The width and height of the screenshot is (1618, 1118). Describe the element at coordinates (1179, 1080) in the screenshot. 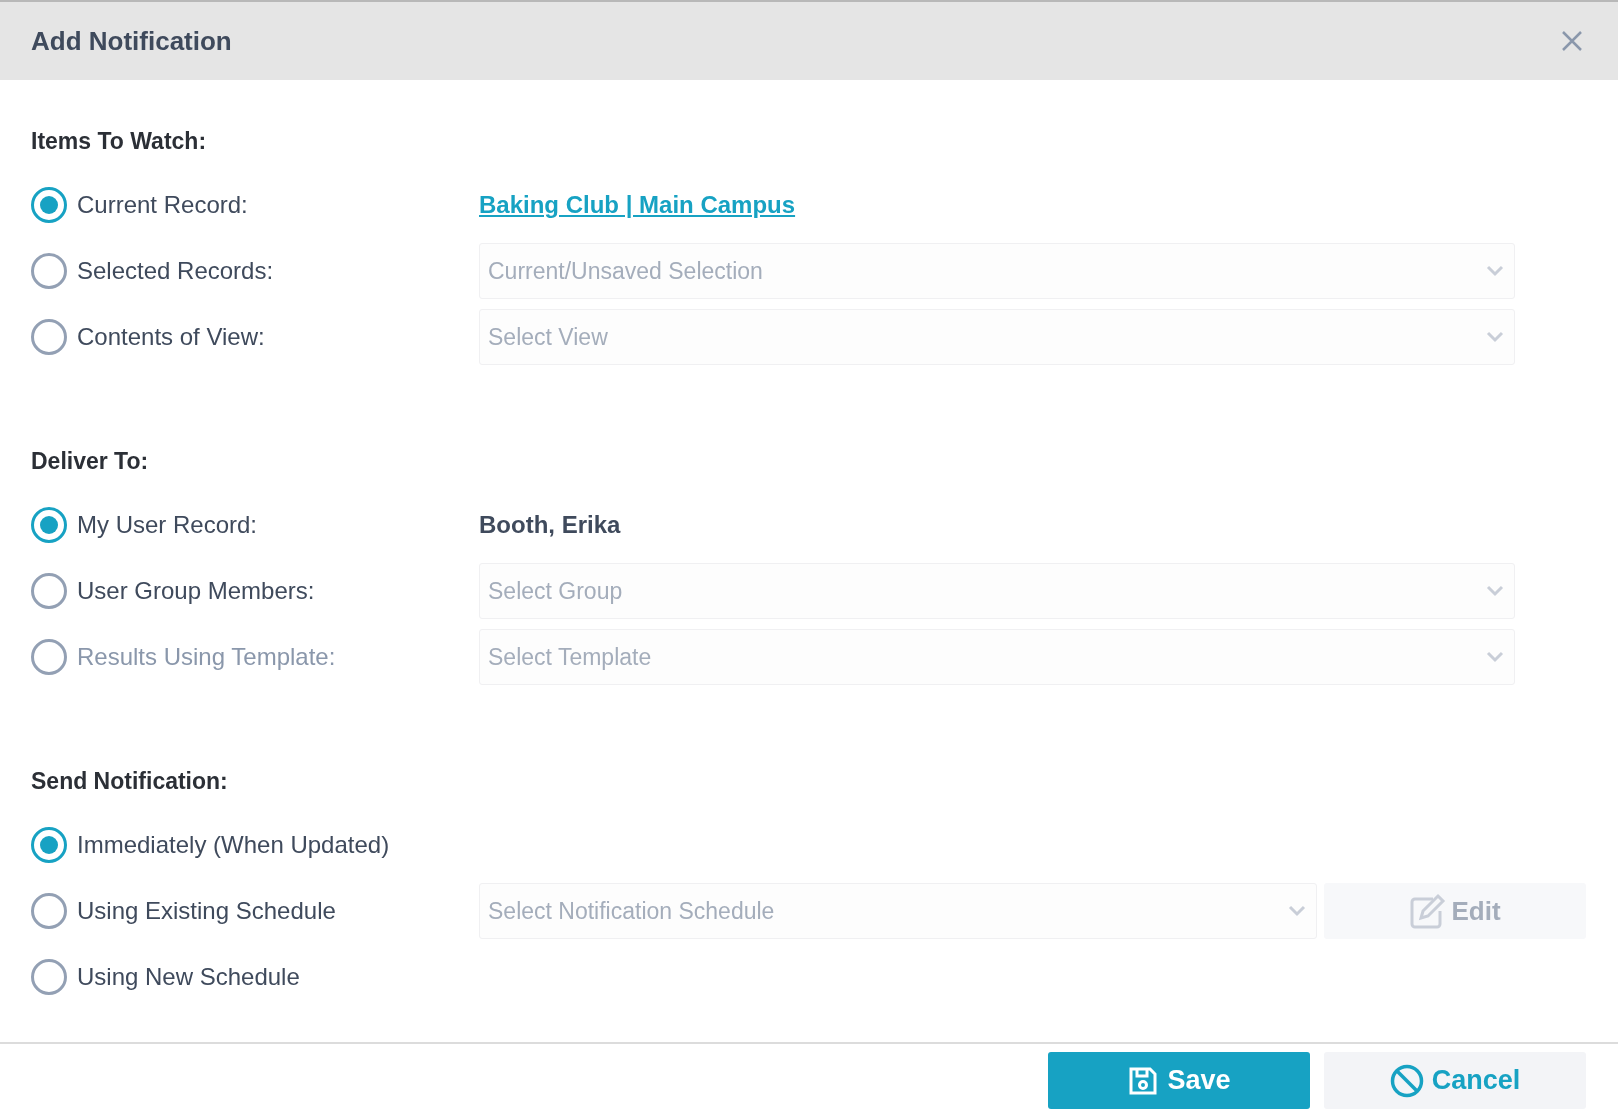

I see `save-button: Save` at that location.